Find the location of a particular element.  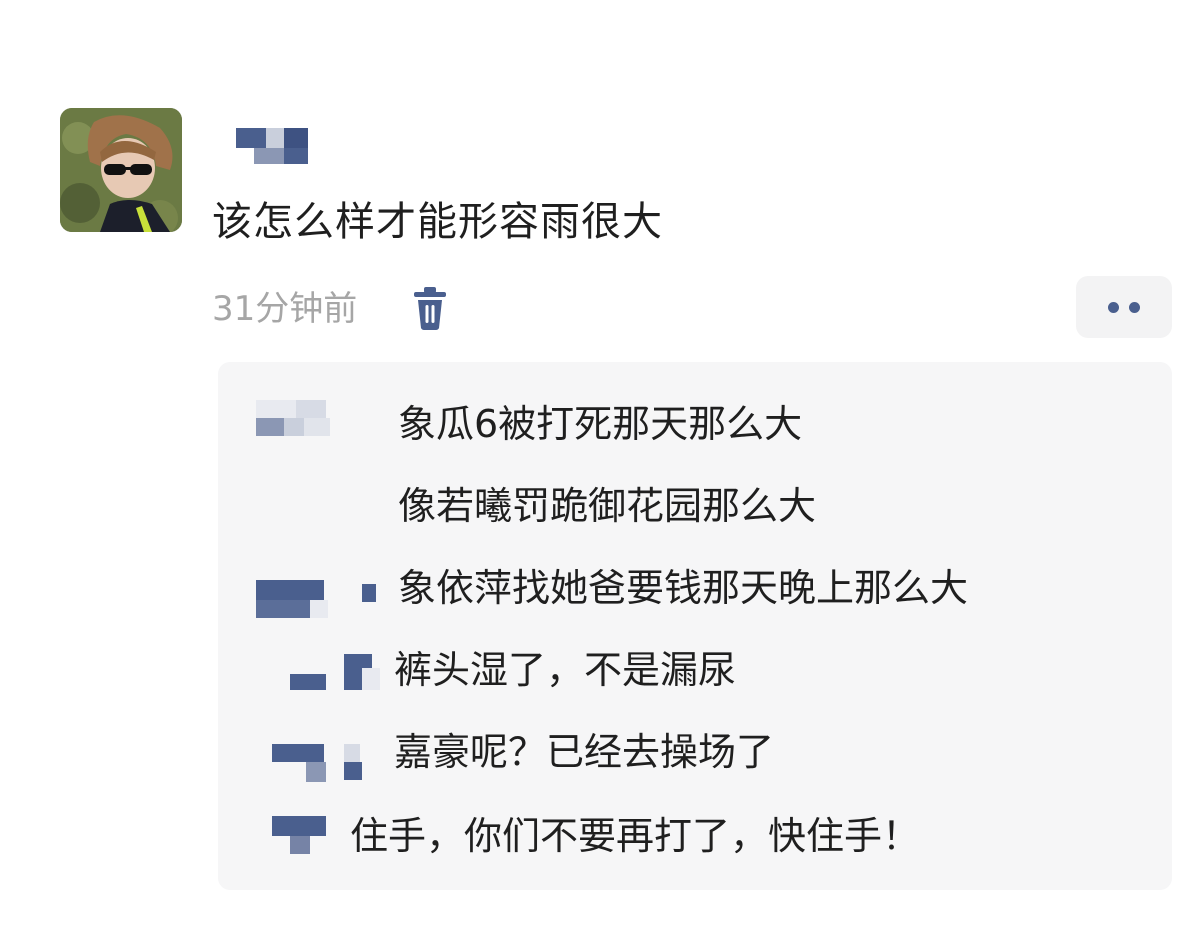

post-text: 该怎么样才能形容雨很大 is located at coordinates (437, 222).